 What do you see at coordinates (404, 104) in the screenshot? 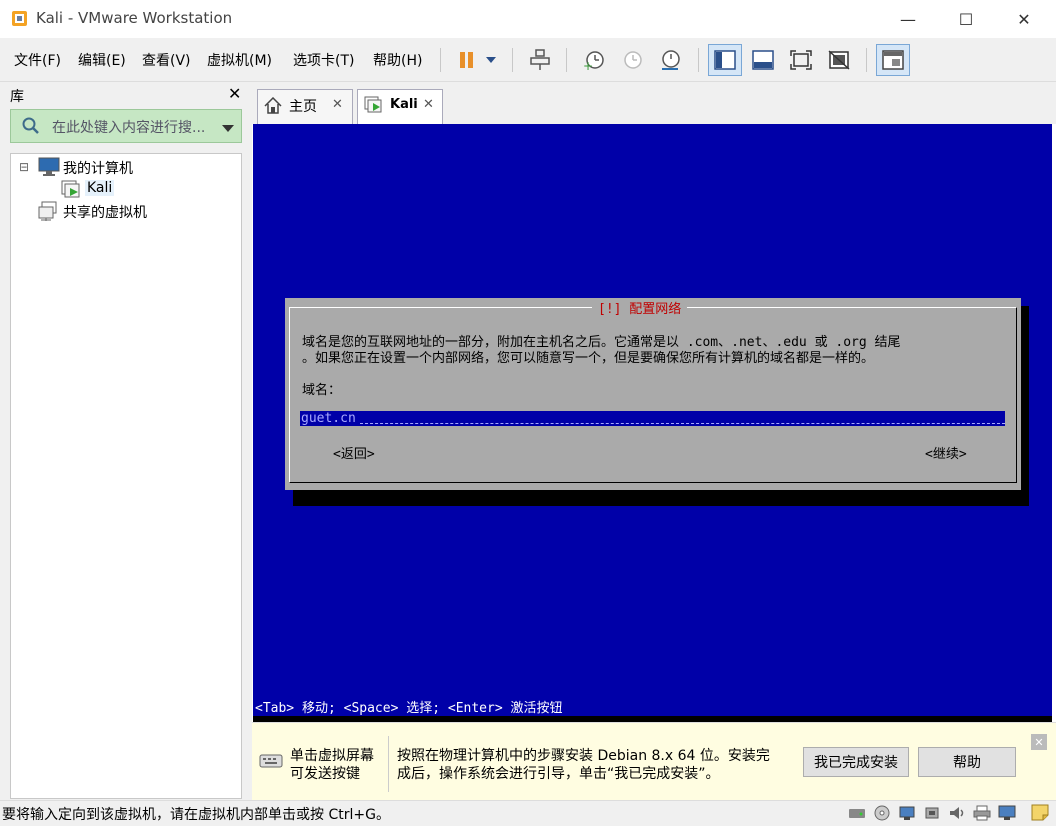
I see `tab-kali-label: Kali` at bounding box center [404, 104].